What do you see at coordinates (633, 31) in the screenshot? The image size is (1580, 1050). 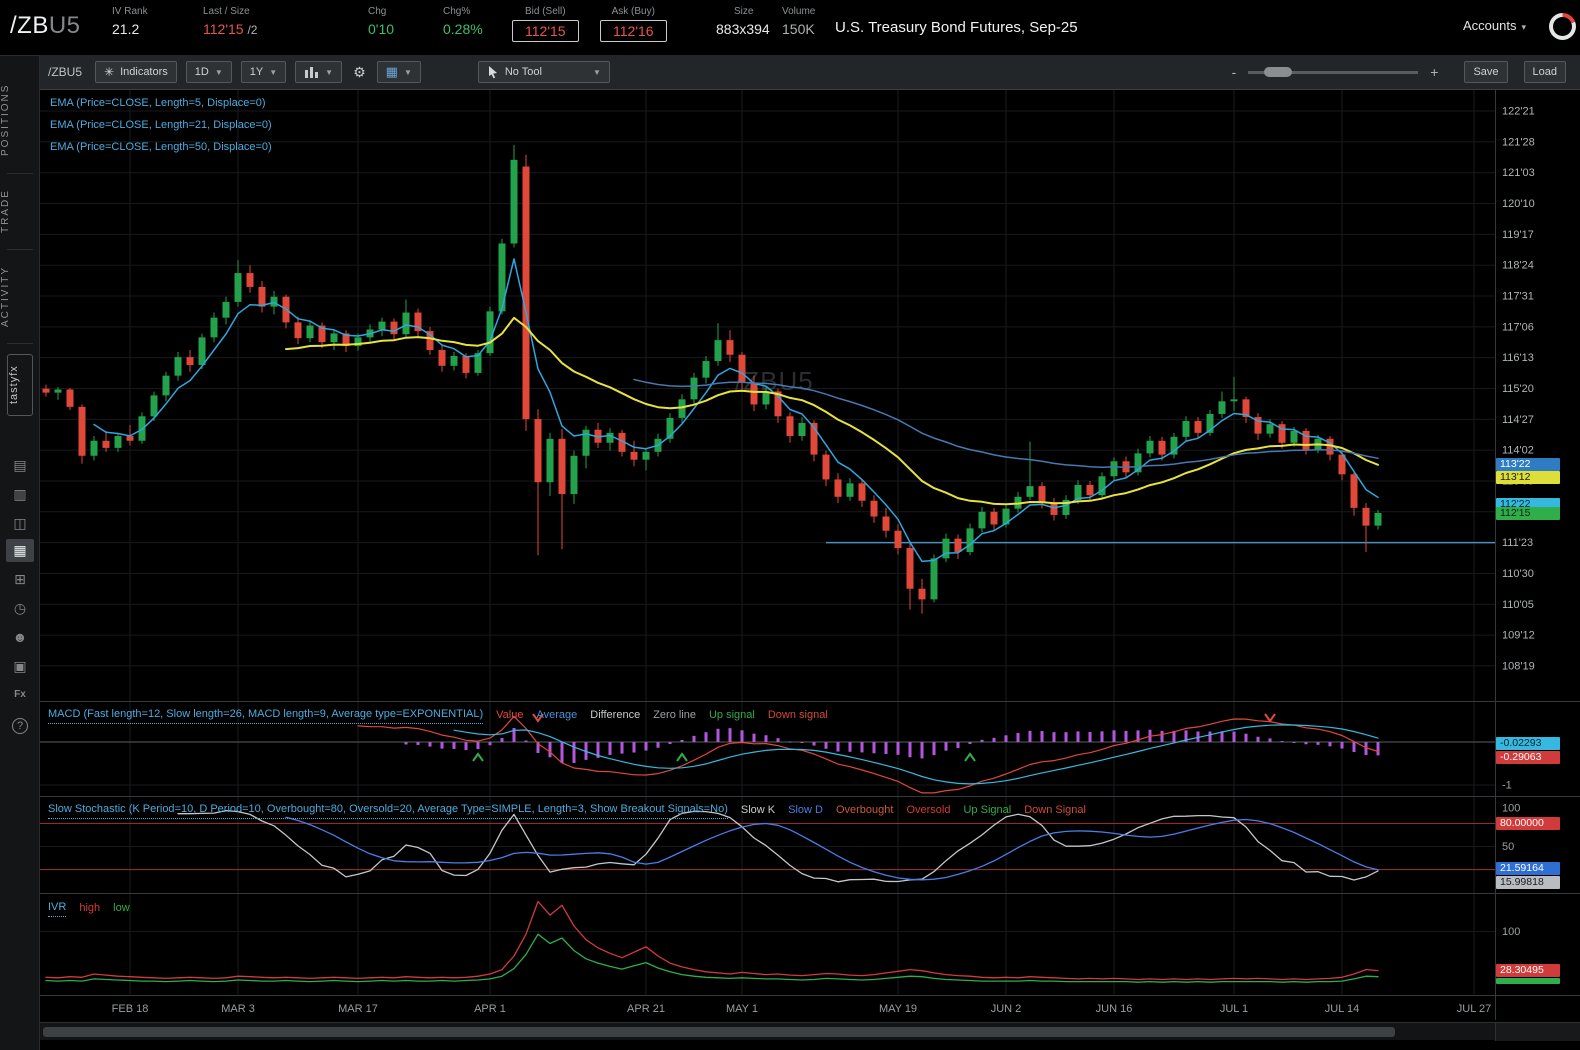 I see `ask-button: 112'16` at bounding box center [633, 31].